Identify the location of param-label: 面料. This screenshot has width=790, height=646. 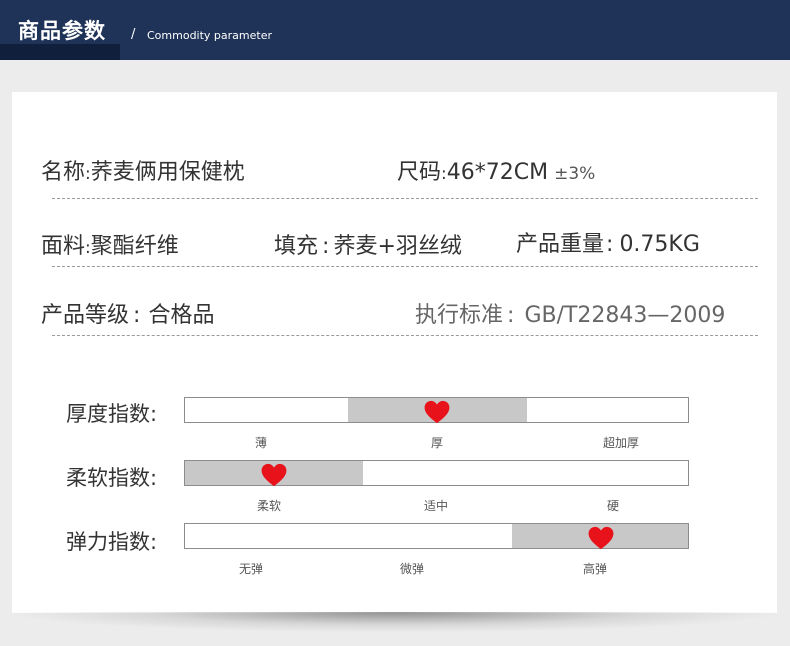
(63, 246).